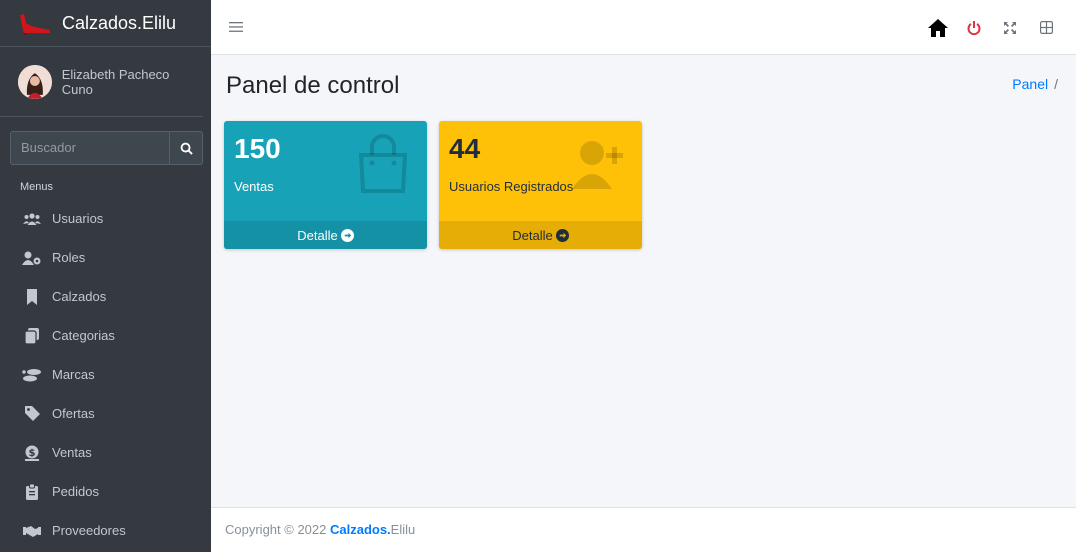 This screenshot has height=552, width=1076. Describe the element at coordinates (32, 491) in the screenshot. I see `clipboard-icon` at that location.